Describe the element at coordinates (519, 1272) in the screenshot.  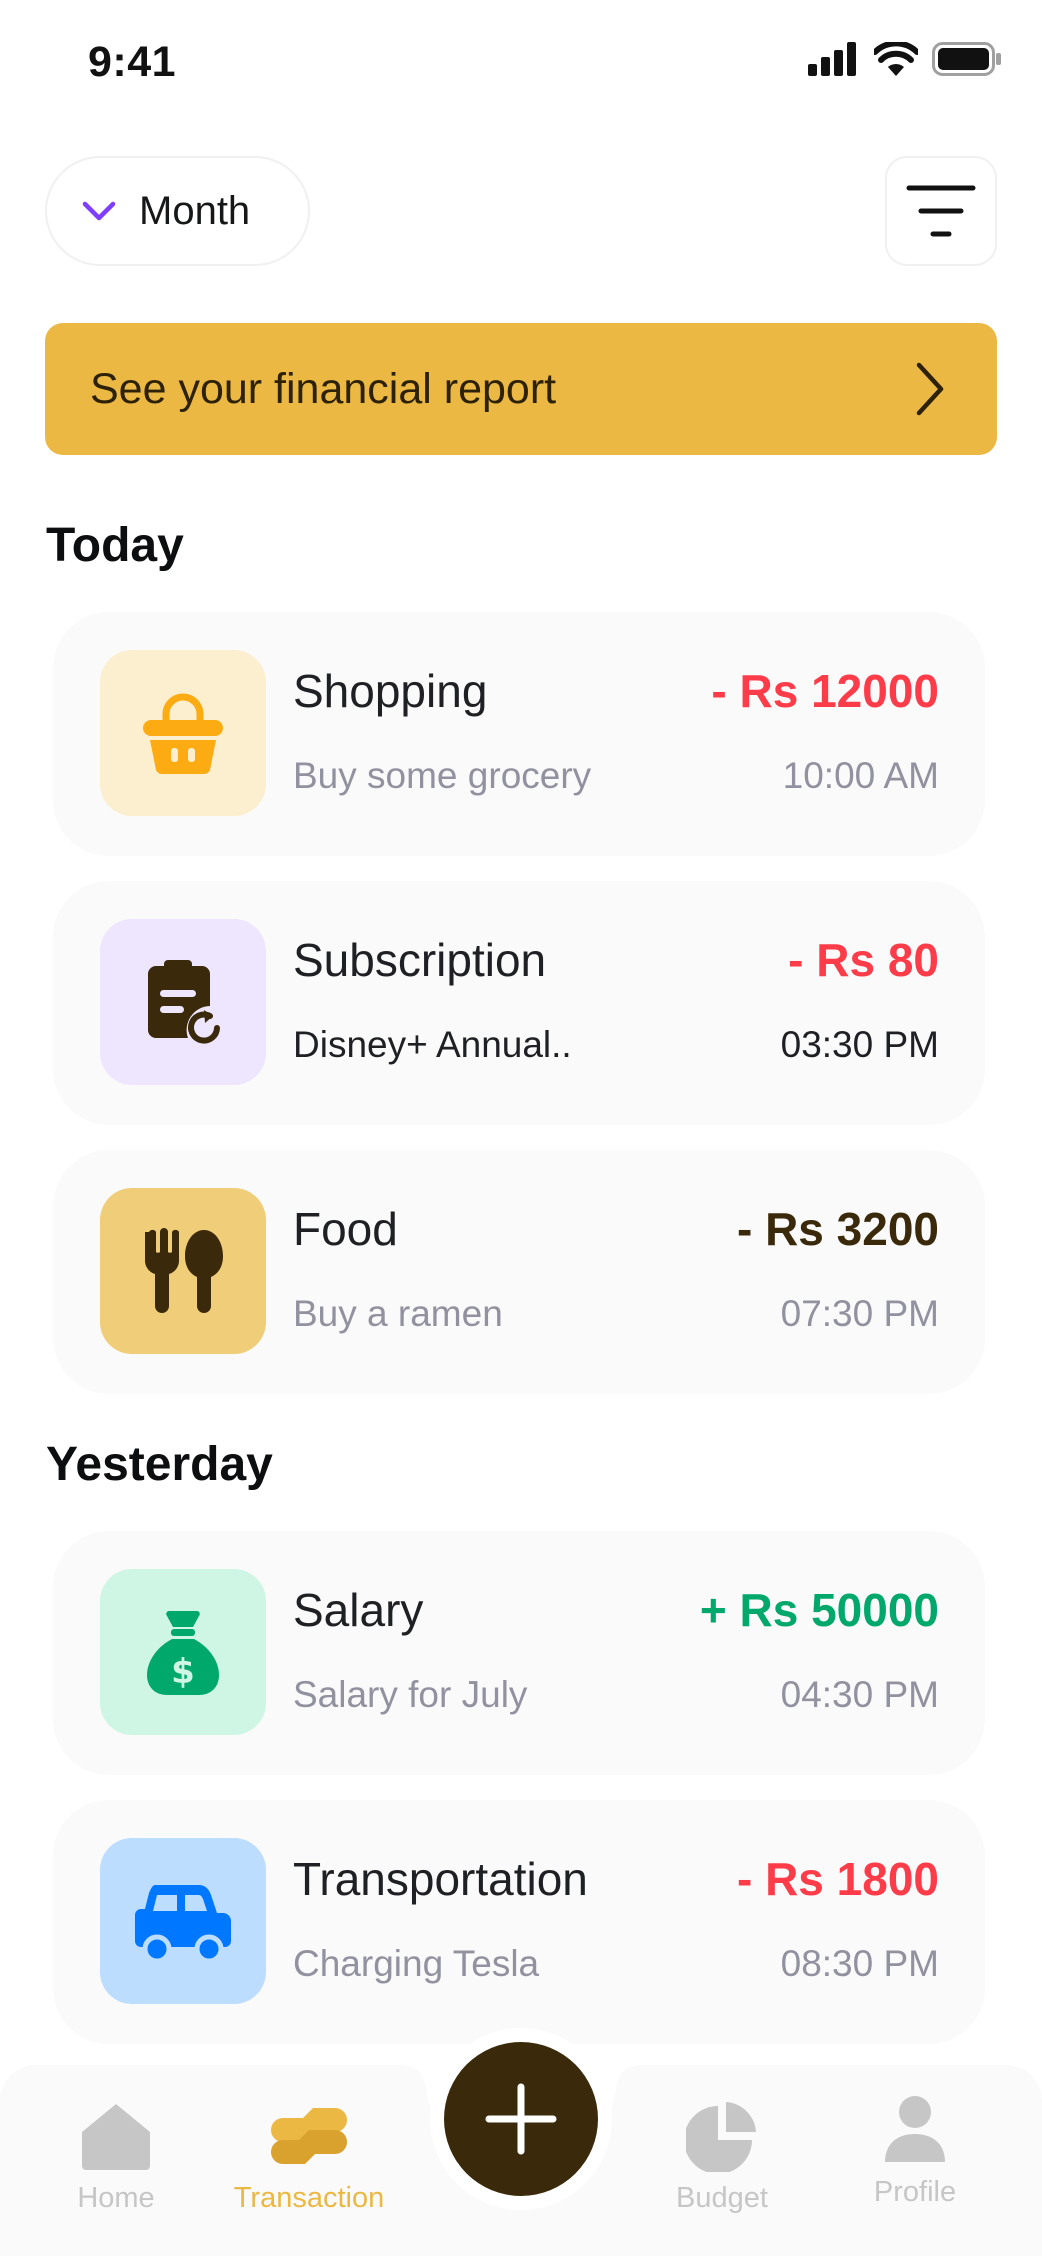
I see `transaction-card: Food Buy a ramen - Rs 3200 07:30 PM` at that location.